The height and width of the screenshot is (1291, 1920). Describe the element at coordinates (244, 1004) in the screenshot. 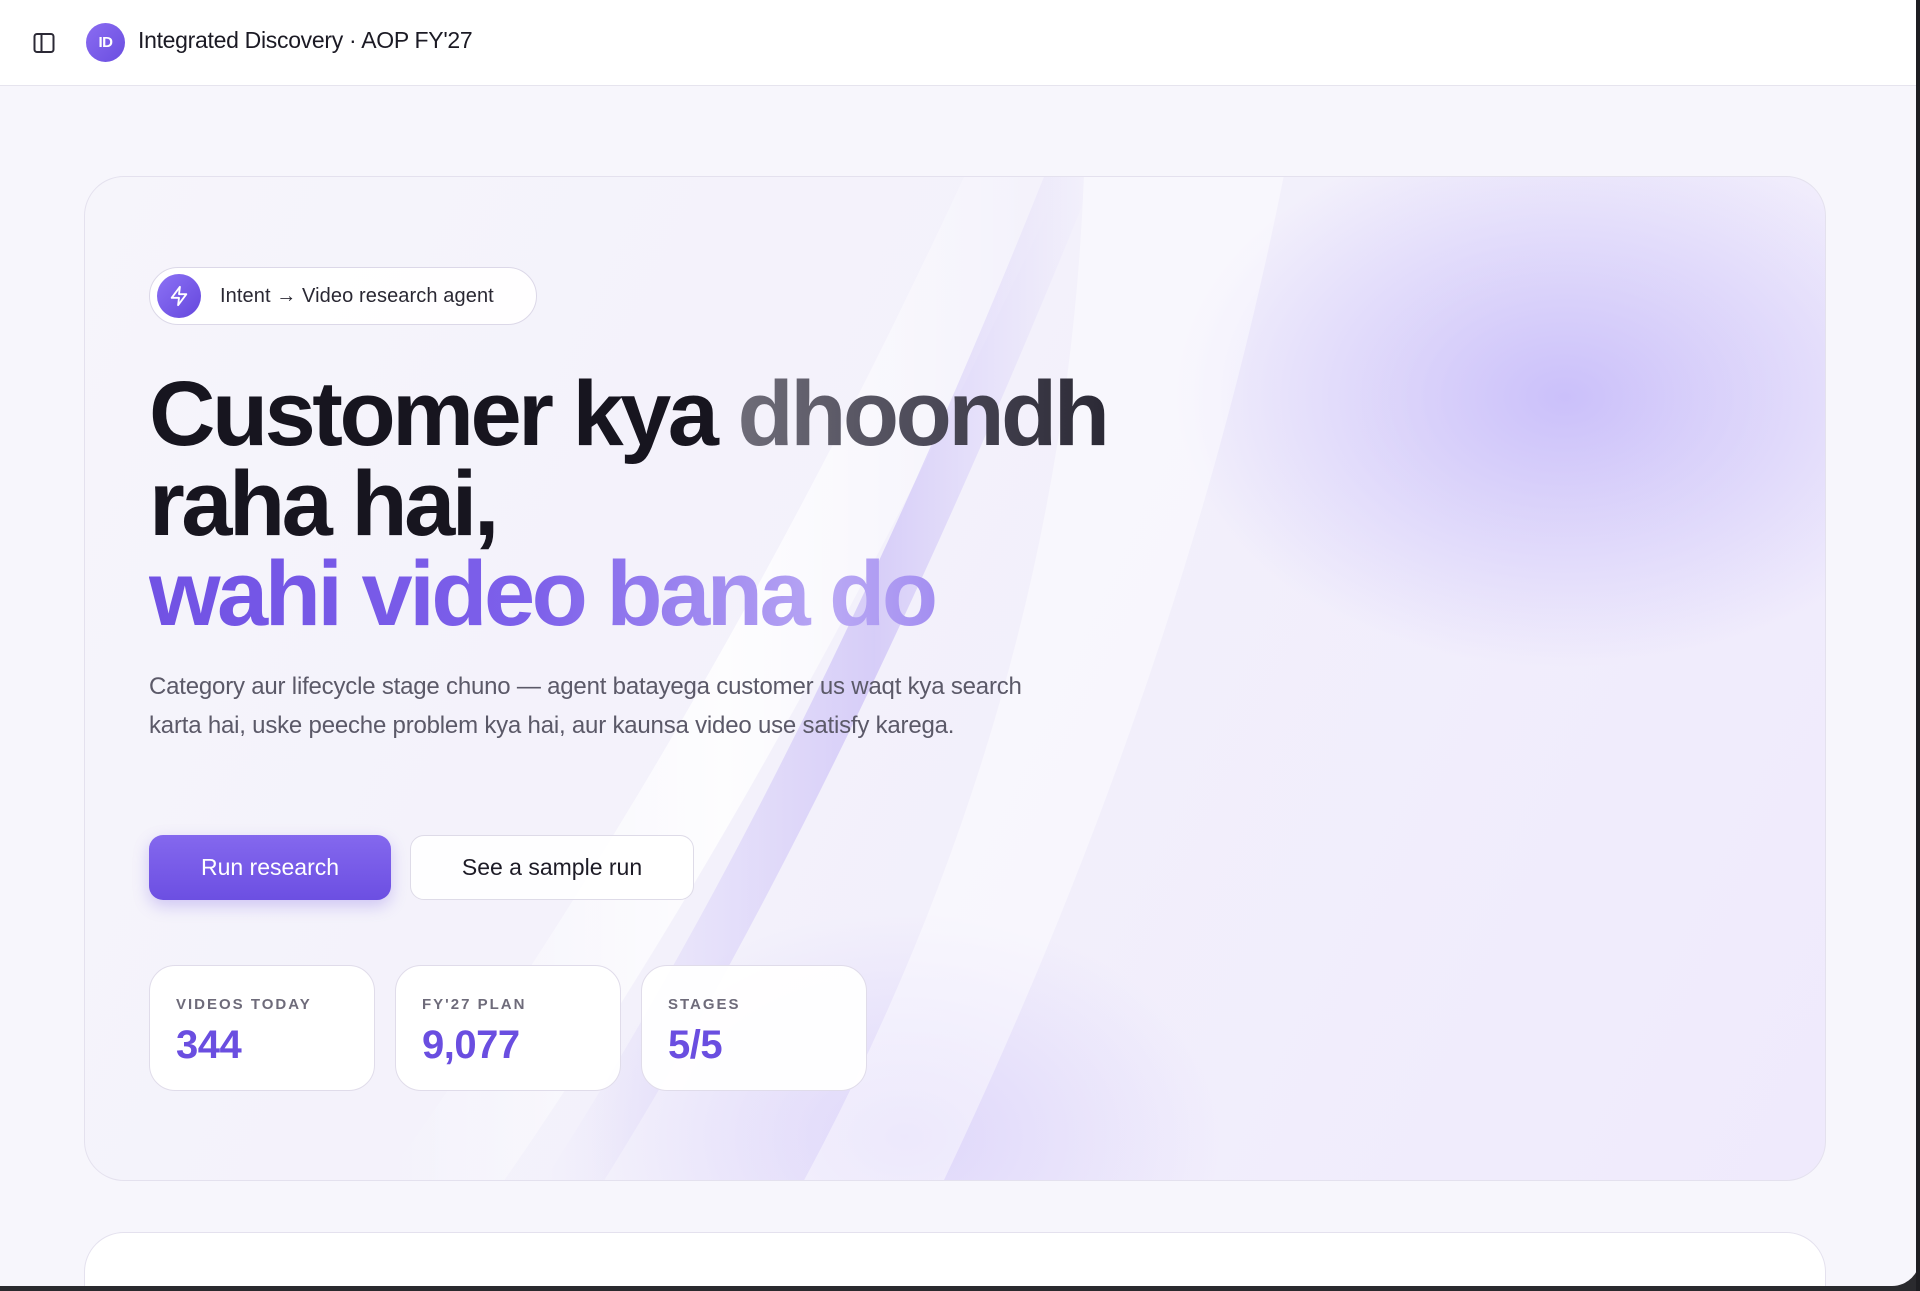

I see `stat-label: VIDEOS TODAY` at that location.